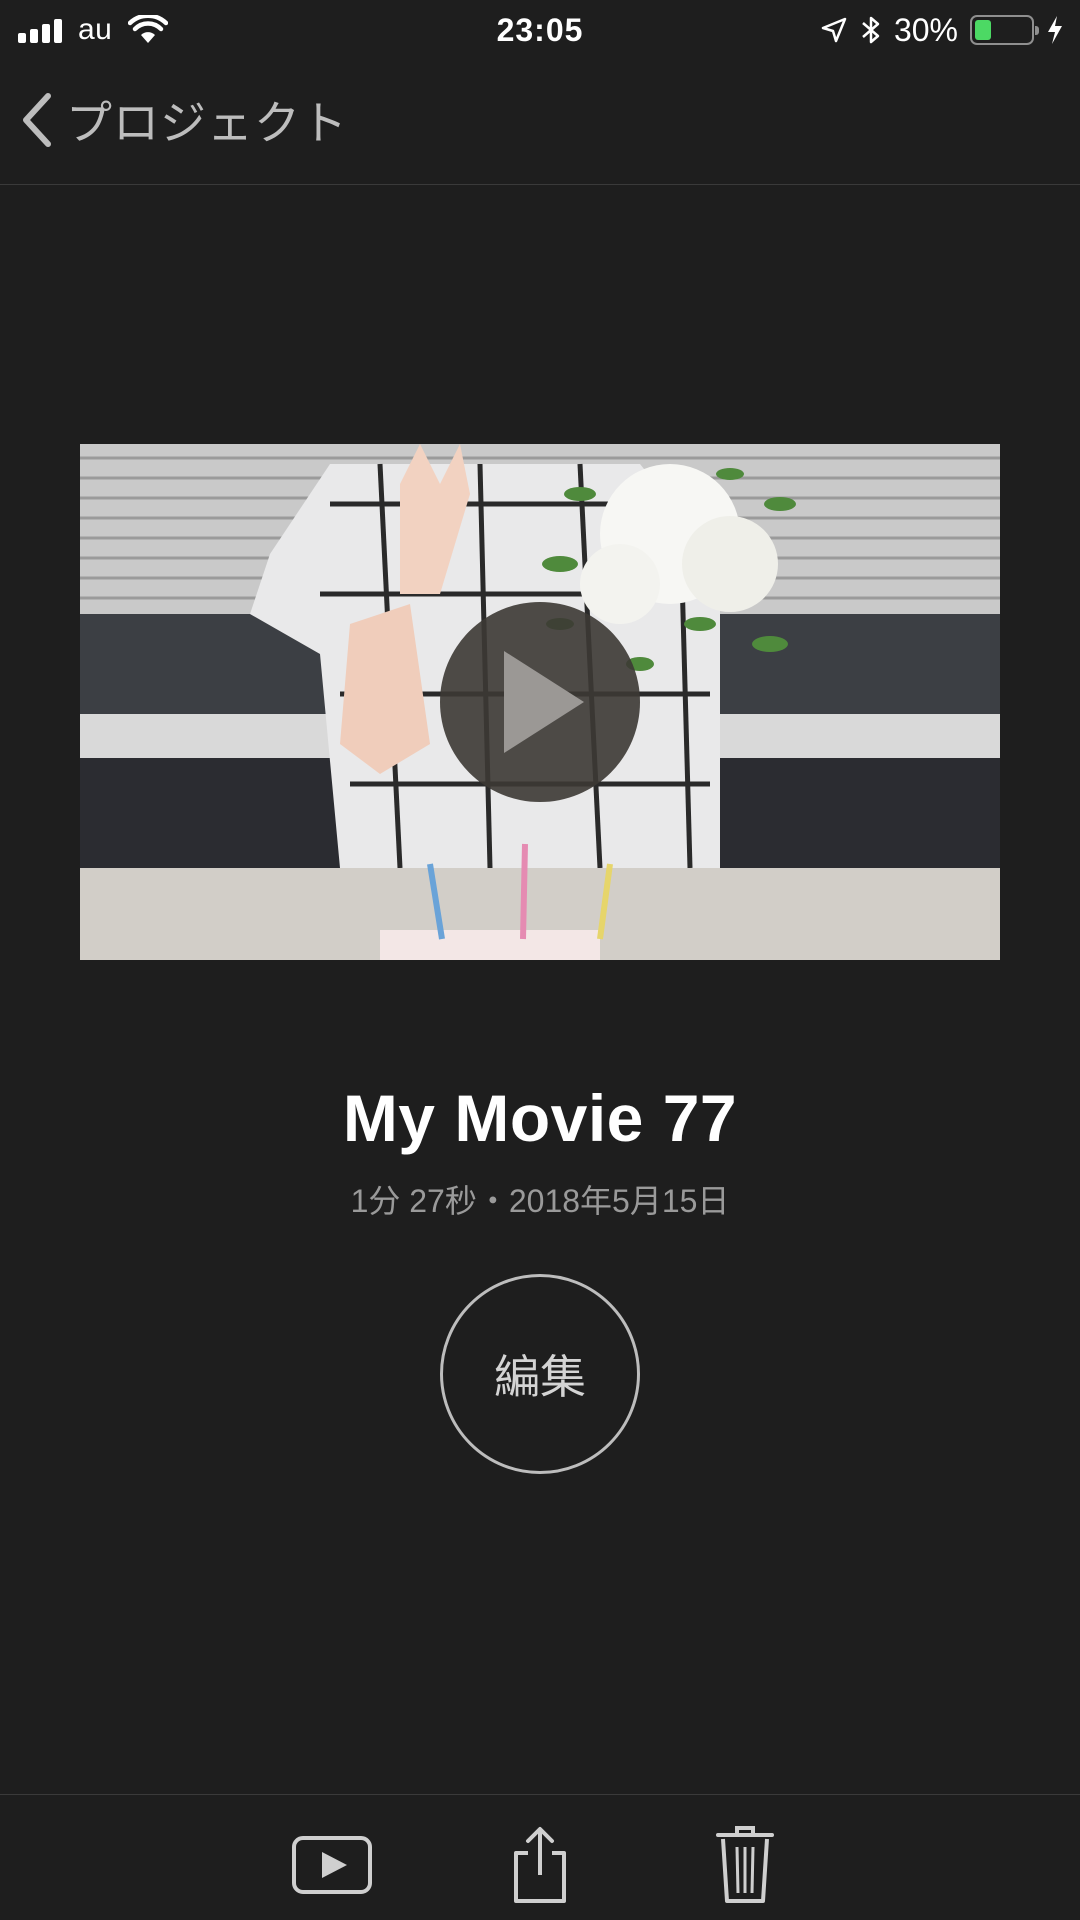 This screenshot has height=1920, width=1080. I want to click on location-arrow-icon, so click(834, 30).